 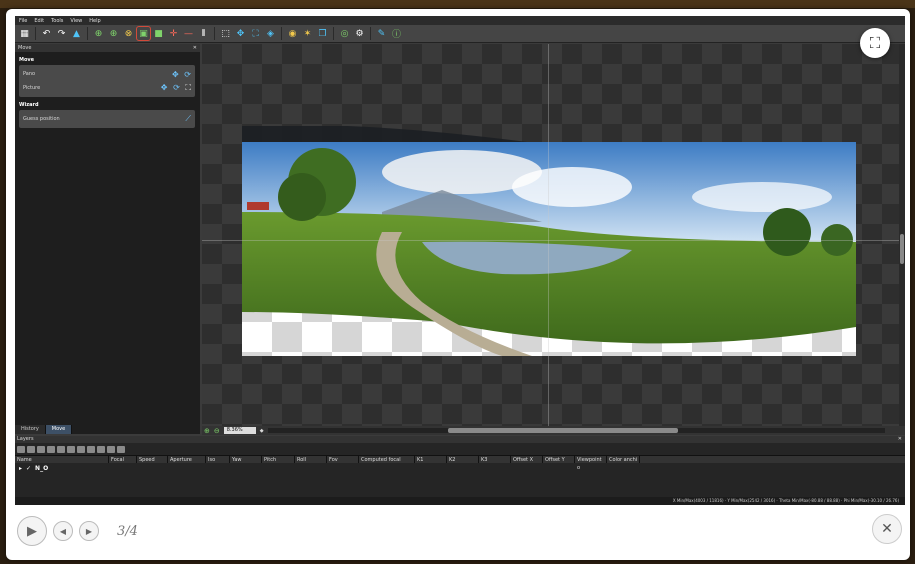 I want to click on crop-icon: ▣, so click(x=143, y=33).